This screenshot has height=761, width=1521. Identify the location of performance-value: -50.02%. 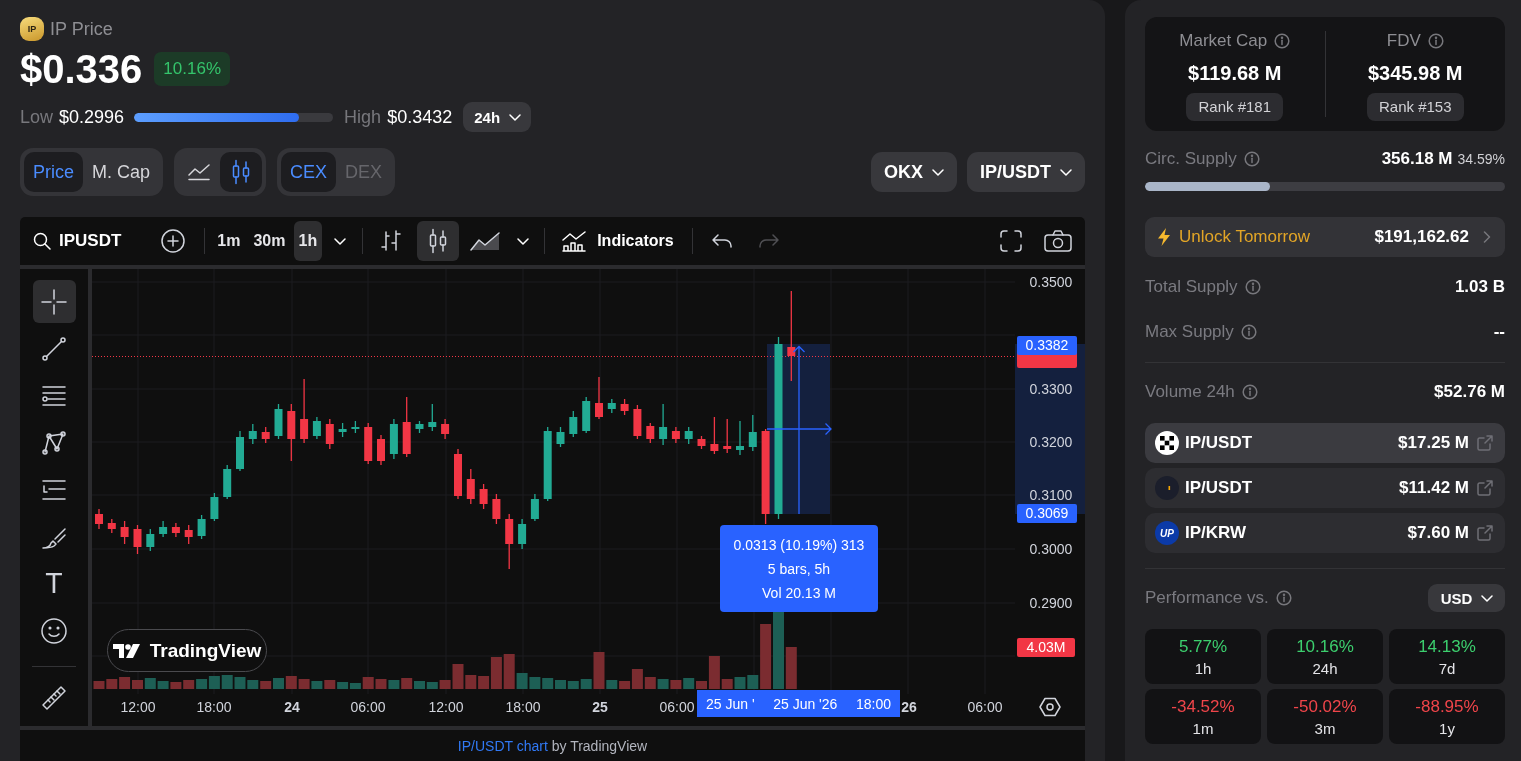
(1325, 706).